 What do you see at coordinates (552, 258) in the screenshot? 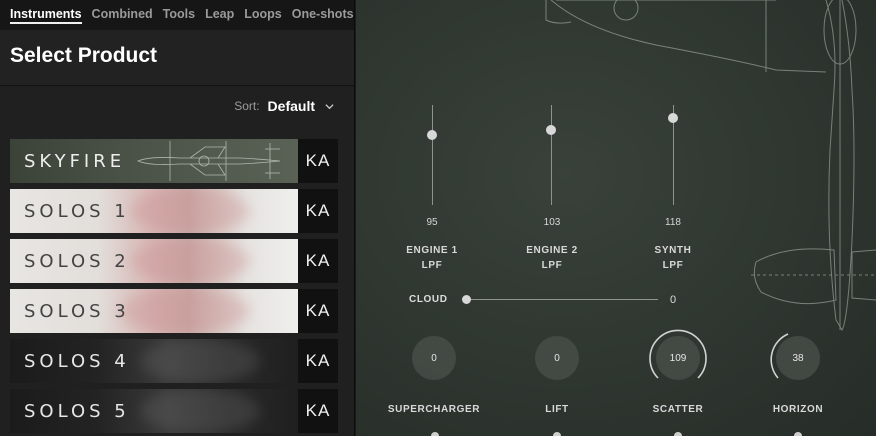
I see `engine-2-lpf-label: ENGINE 2 LPF` at bounding box center [552, 258].